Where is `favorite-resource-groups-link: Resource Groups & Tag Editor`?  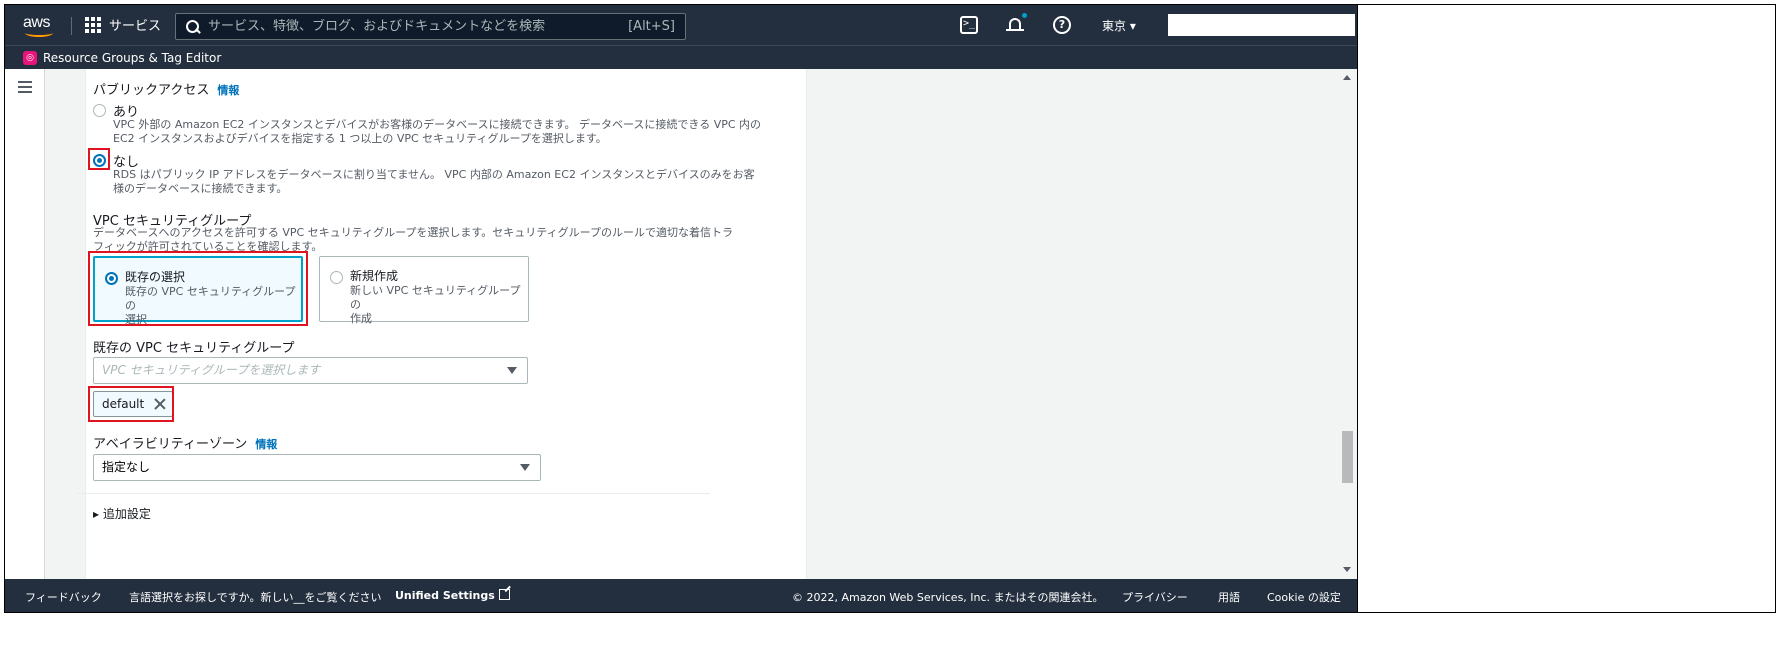
favorite-resource-groups-link: Resource Groups & Tag Editor is located at coordinates (132, 58).